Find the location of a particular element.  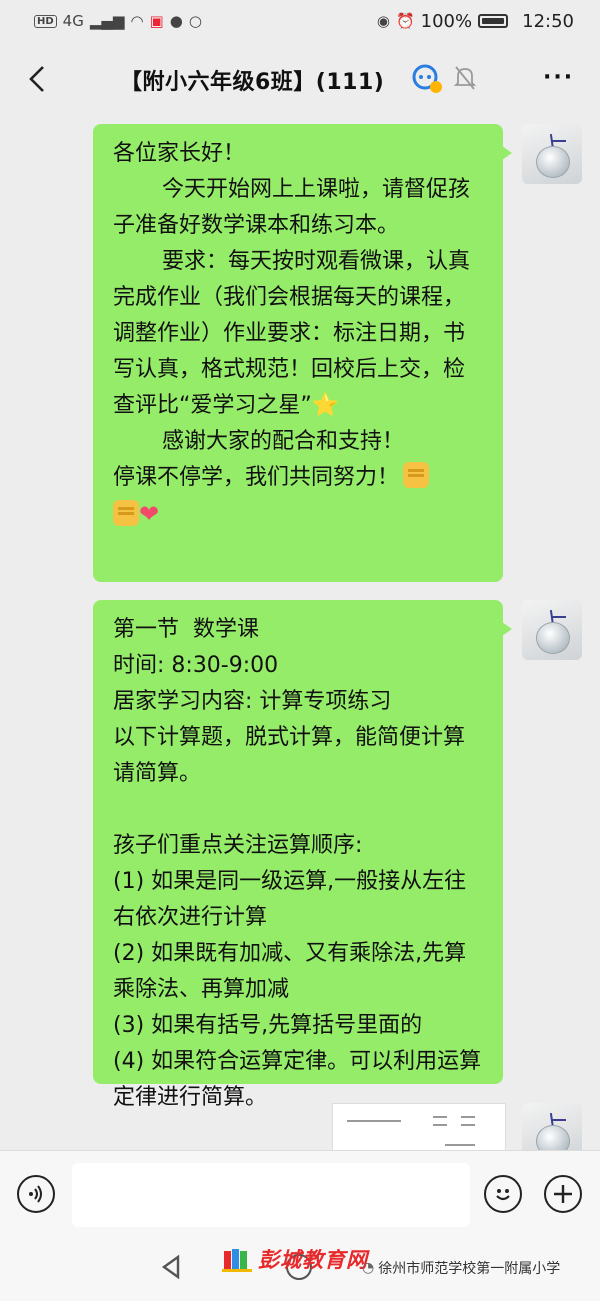

chat-notification-icon: ● is located at coordinates (176, 21).